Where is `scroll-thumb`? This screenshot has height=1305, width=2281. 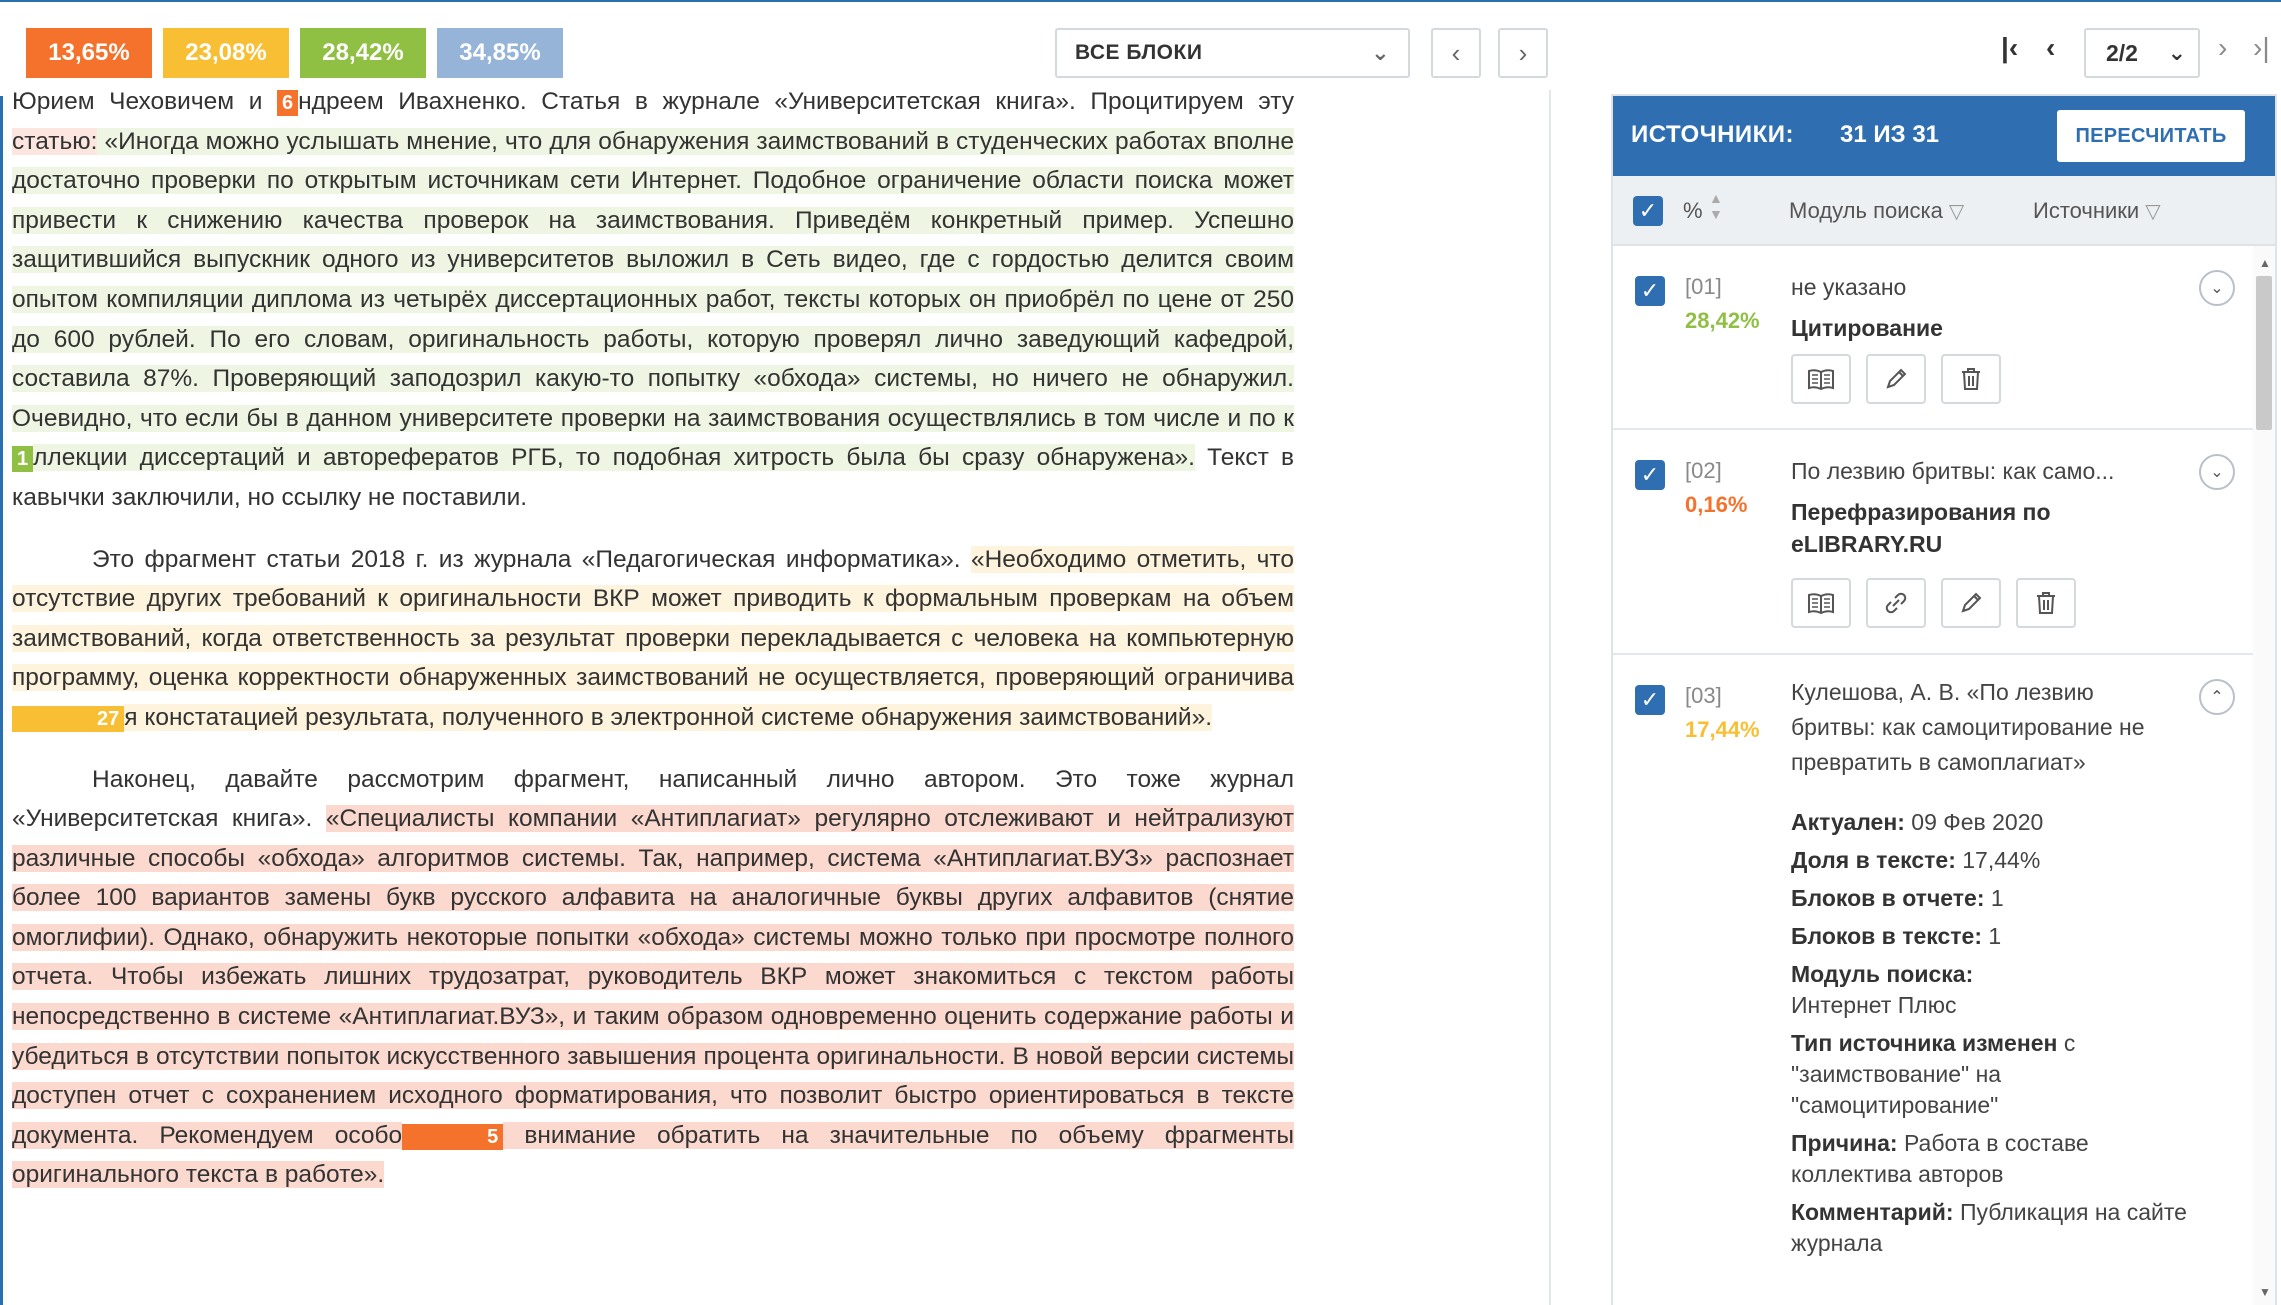
scroll-thumb is located at coordinates (2264, 353).